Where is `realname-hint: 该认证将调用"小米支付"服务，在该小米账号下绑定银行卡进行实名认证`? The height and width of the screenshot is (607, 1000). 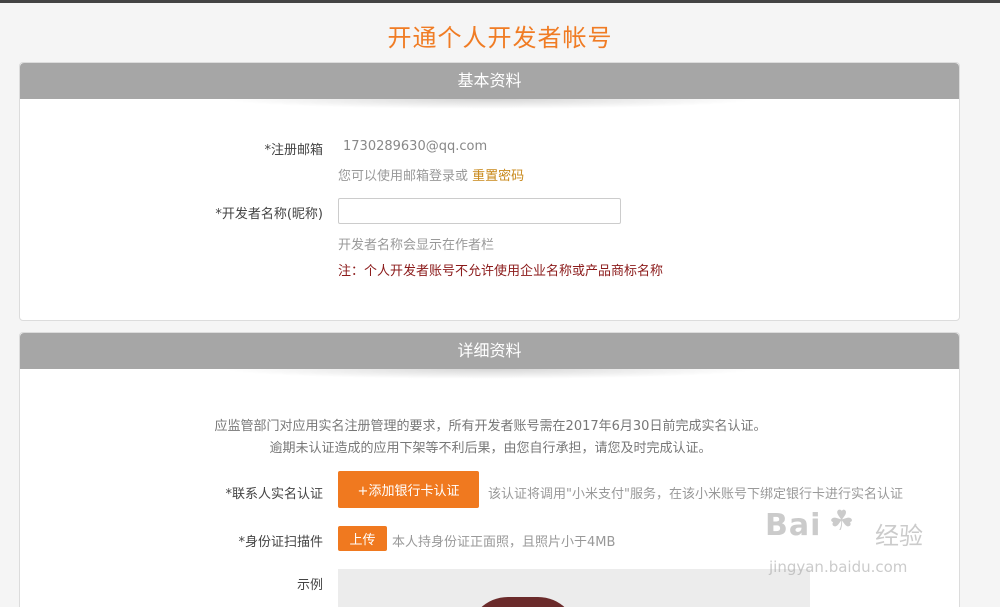 realname-hint: 该认证将调用"小米支付"服务，在该小米账号下绑定银行卡进行实名认证 is located at coordinates (695, 494).